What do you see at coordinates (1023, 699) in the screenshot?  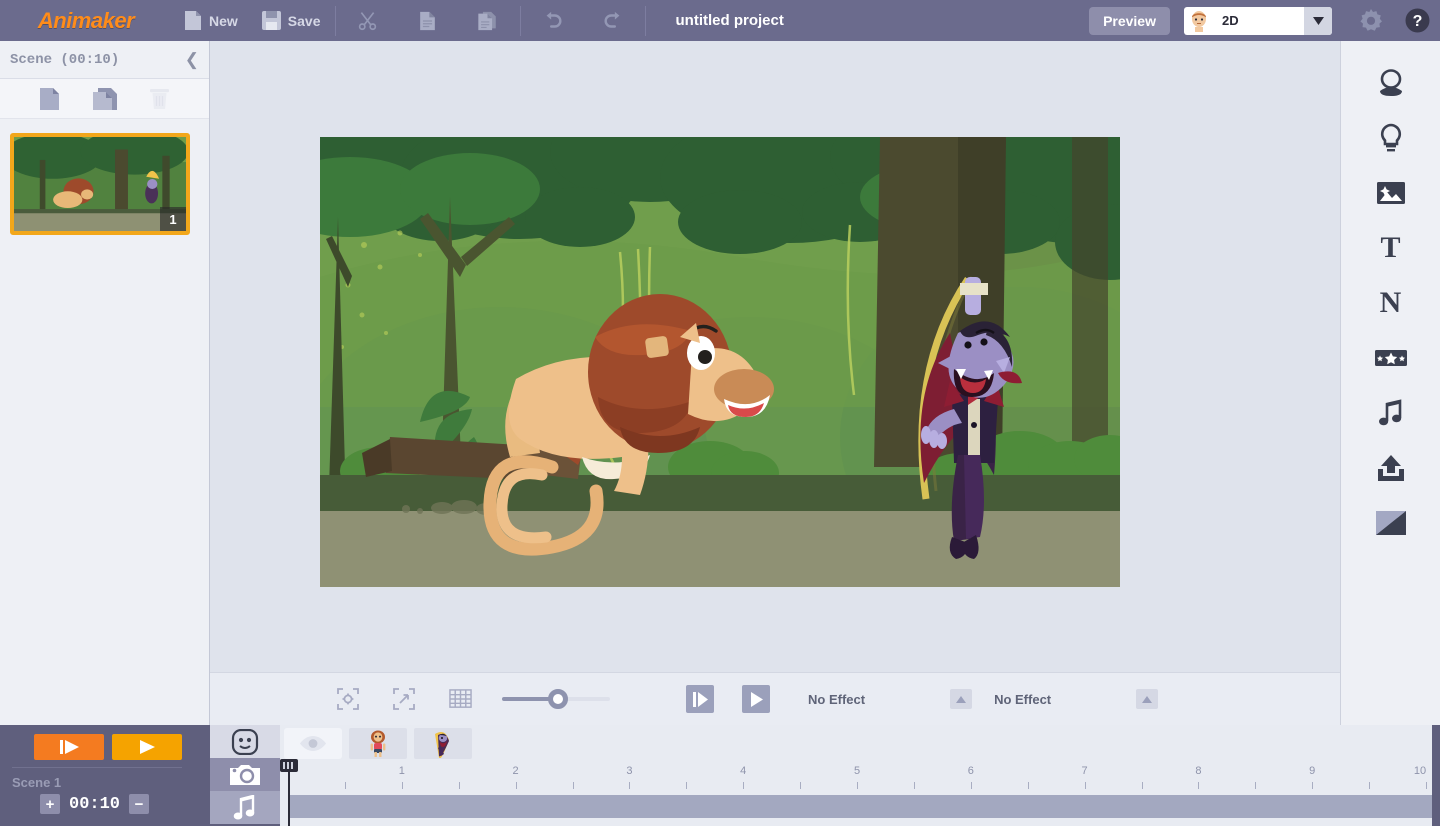 I see `exit-effect-label: No Effect` at bounding box center [1023, 699].